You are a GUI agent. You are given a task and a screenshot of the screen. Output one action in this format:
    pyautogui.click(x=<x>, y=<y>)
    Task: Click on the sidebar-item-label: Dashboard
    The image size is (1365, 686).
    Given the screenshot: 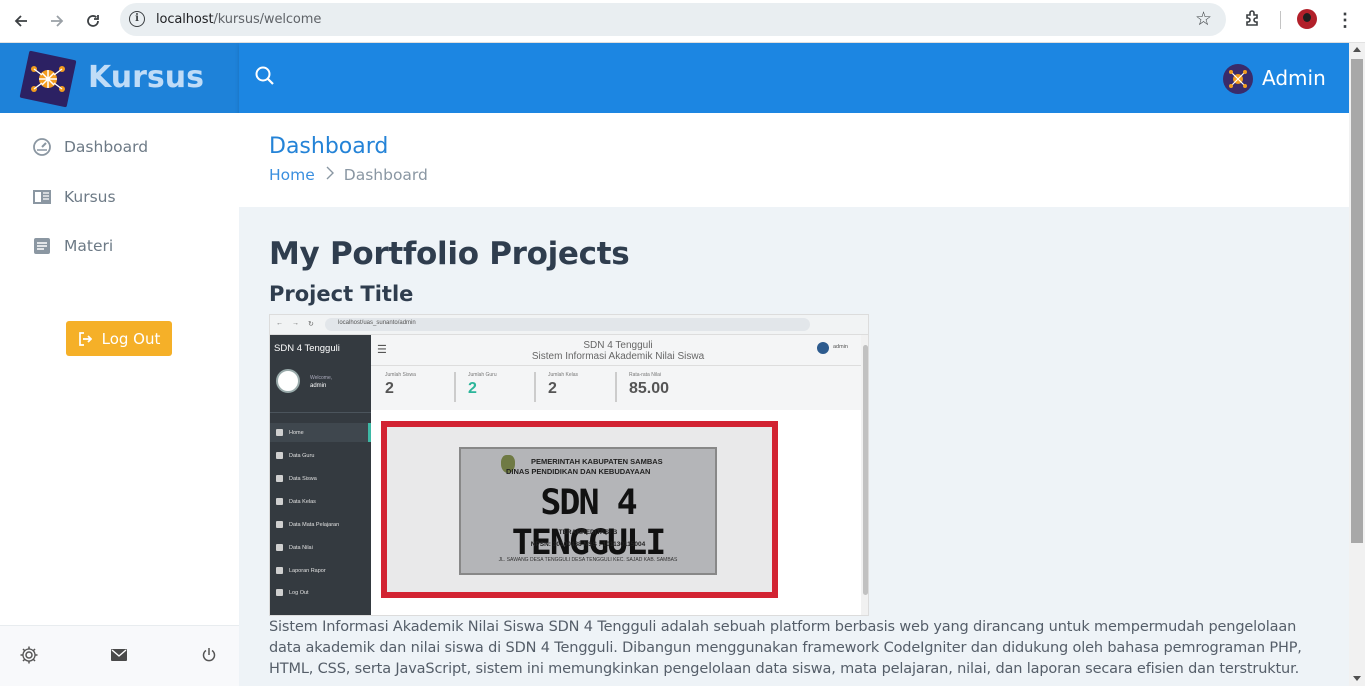 What is the action you would take?
    pyautogui.click(x=106, y=147)
    